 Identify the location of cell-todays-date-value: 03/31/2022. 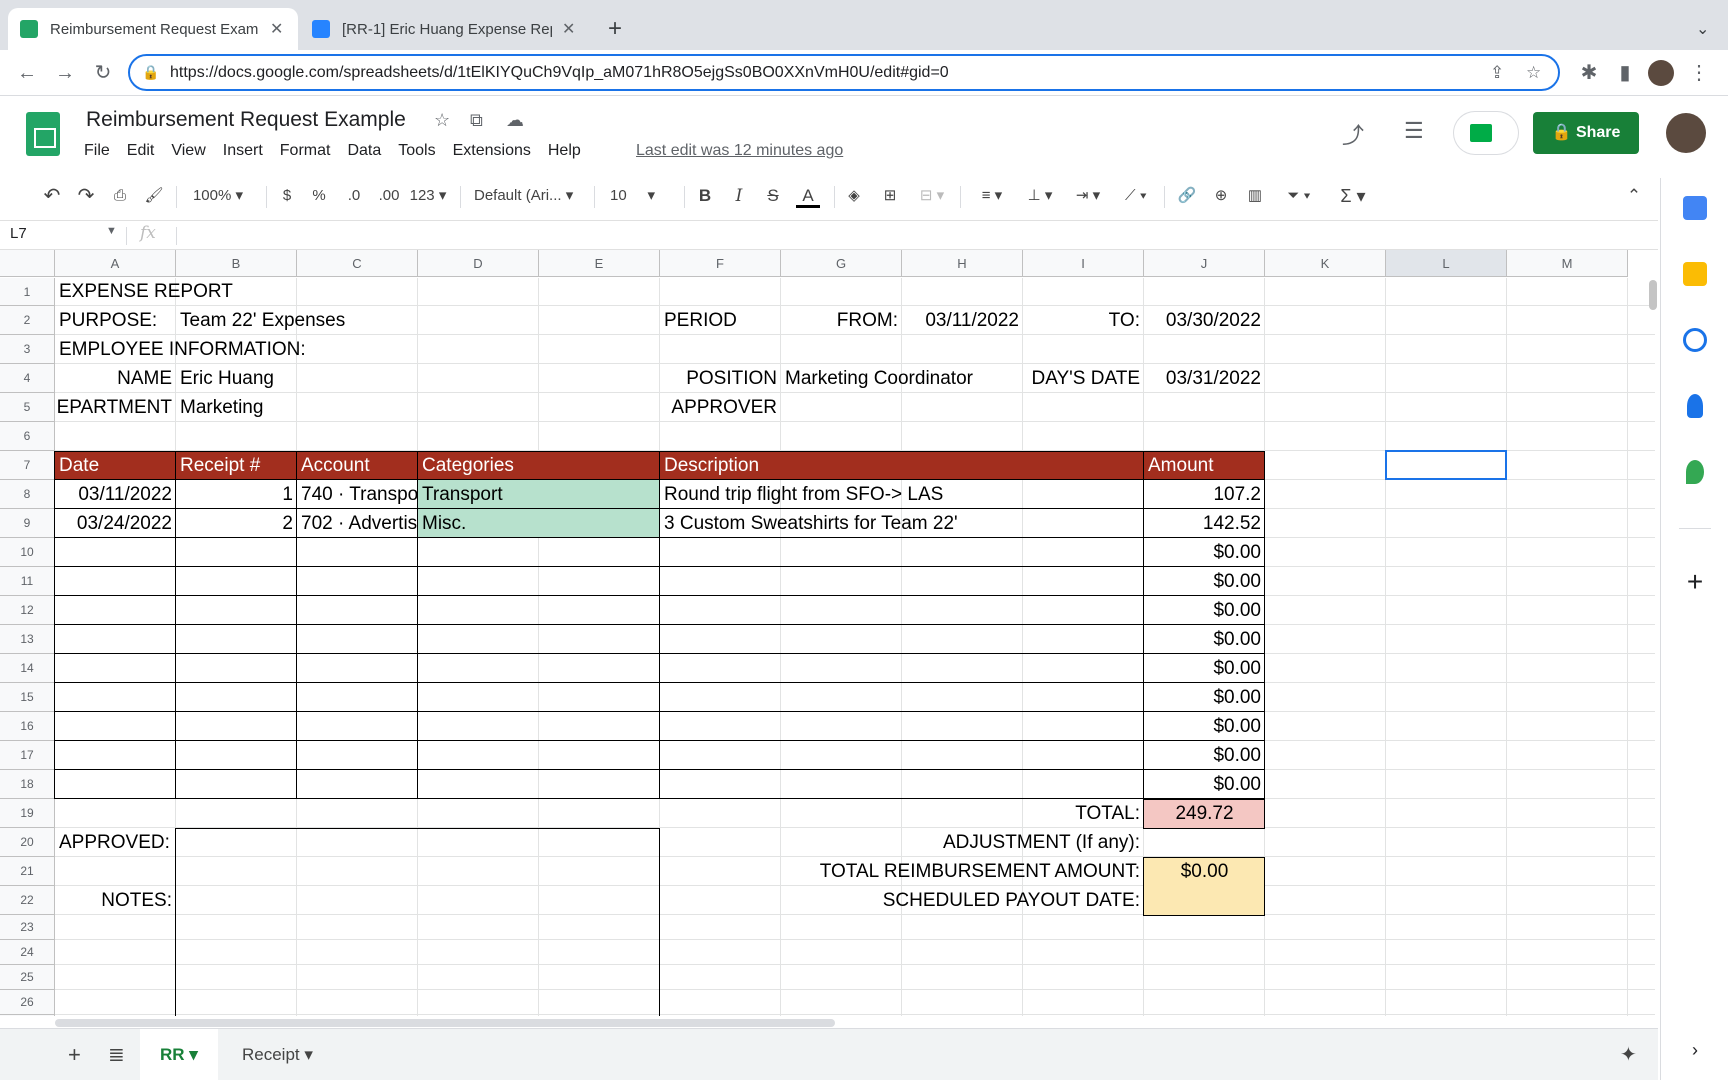
(1204, 378).